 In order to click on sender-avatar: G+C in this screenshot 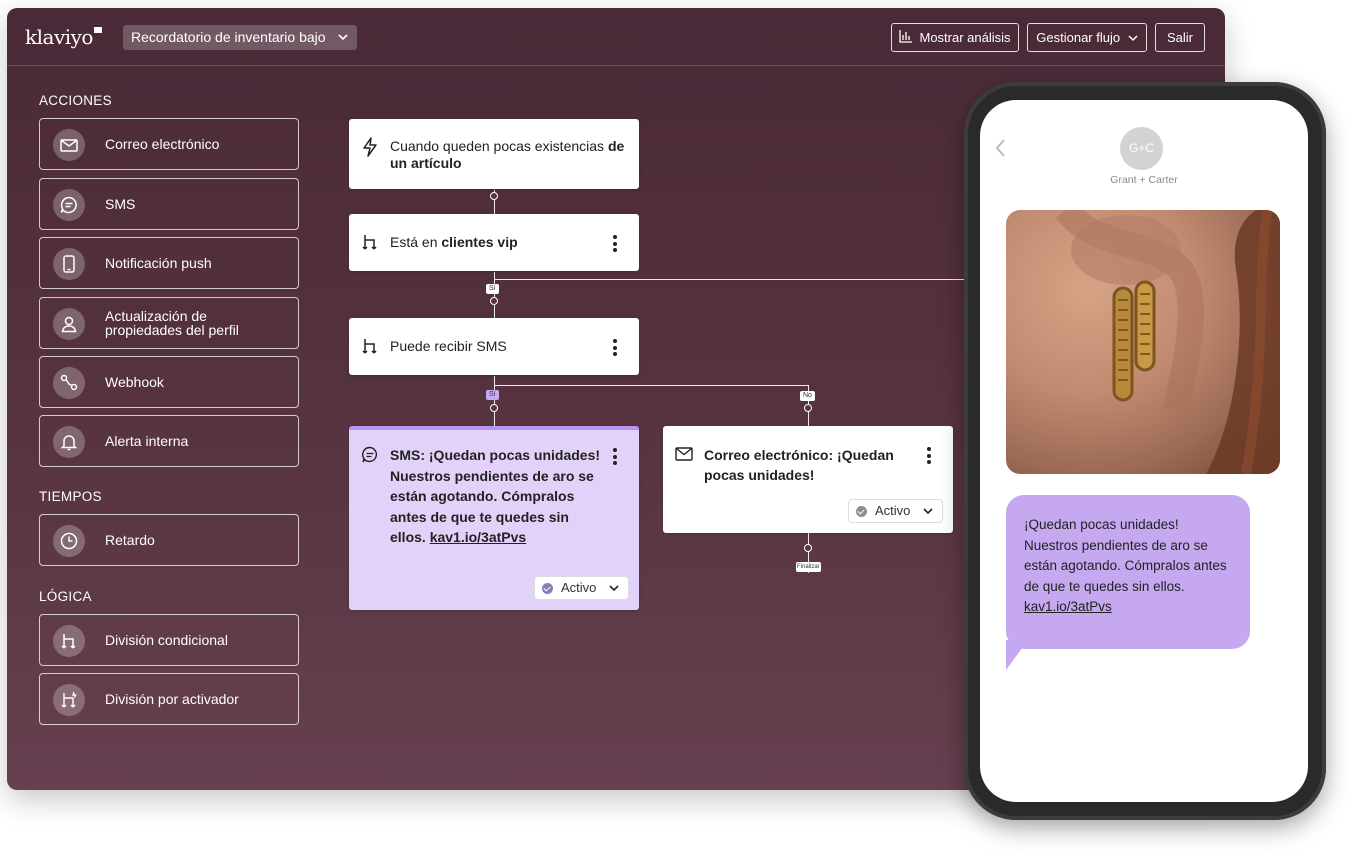, I will do `click(1141, 148)`.